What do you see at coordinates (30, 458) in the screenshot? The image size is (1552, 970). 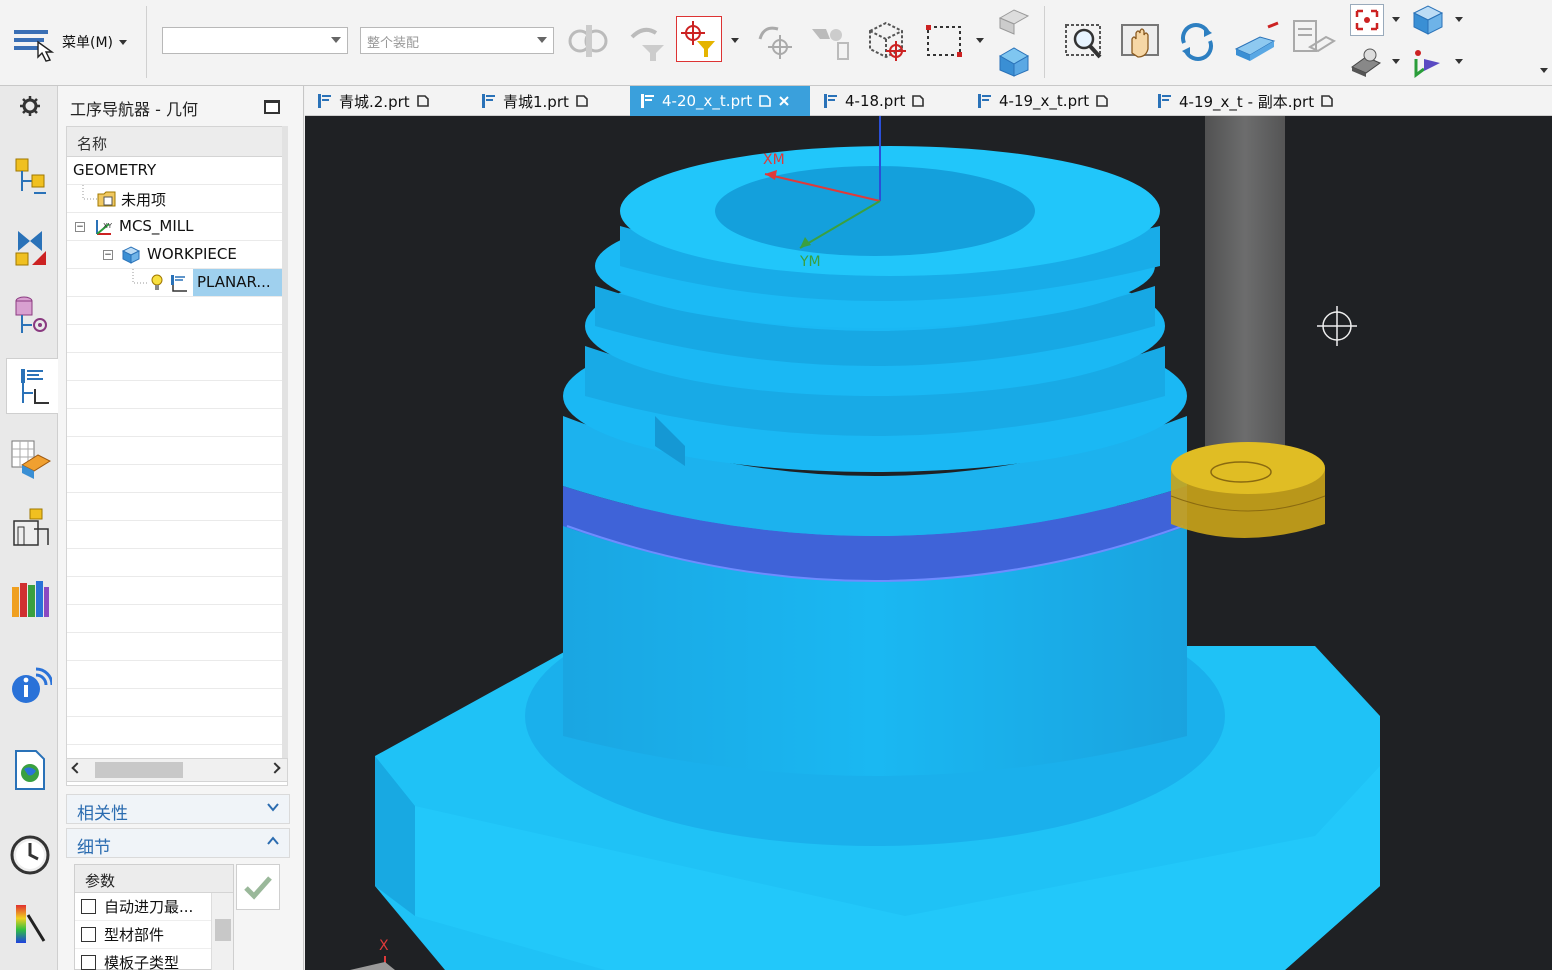 I see `resource-feature-button` at bounding box center [30, 458].